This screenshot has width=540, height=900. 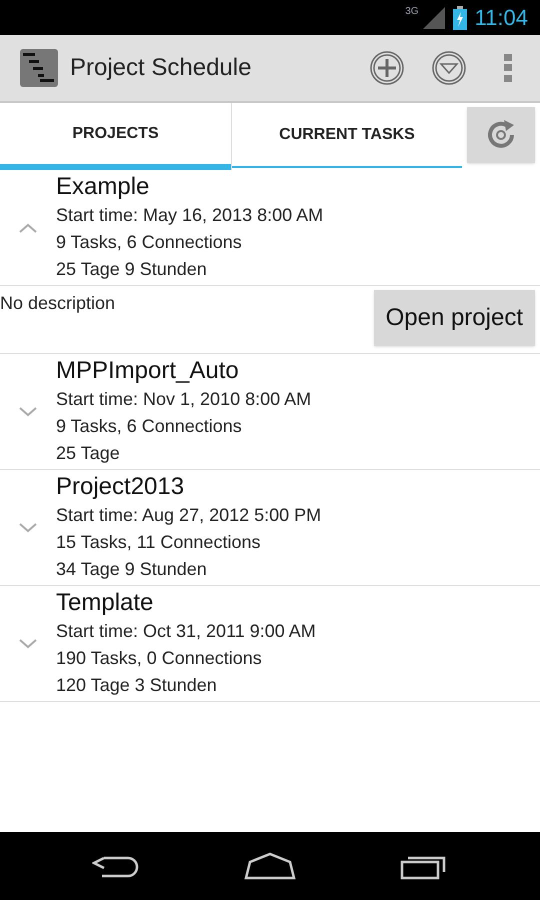 What do you see at coordinates (159, 542) in the screenshot?
I see `task-count: 15 Tasks, 11 Connections` at bounding box center [159, 542].